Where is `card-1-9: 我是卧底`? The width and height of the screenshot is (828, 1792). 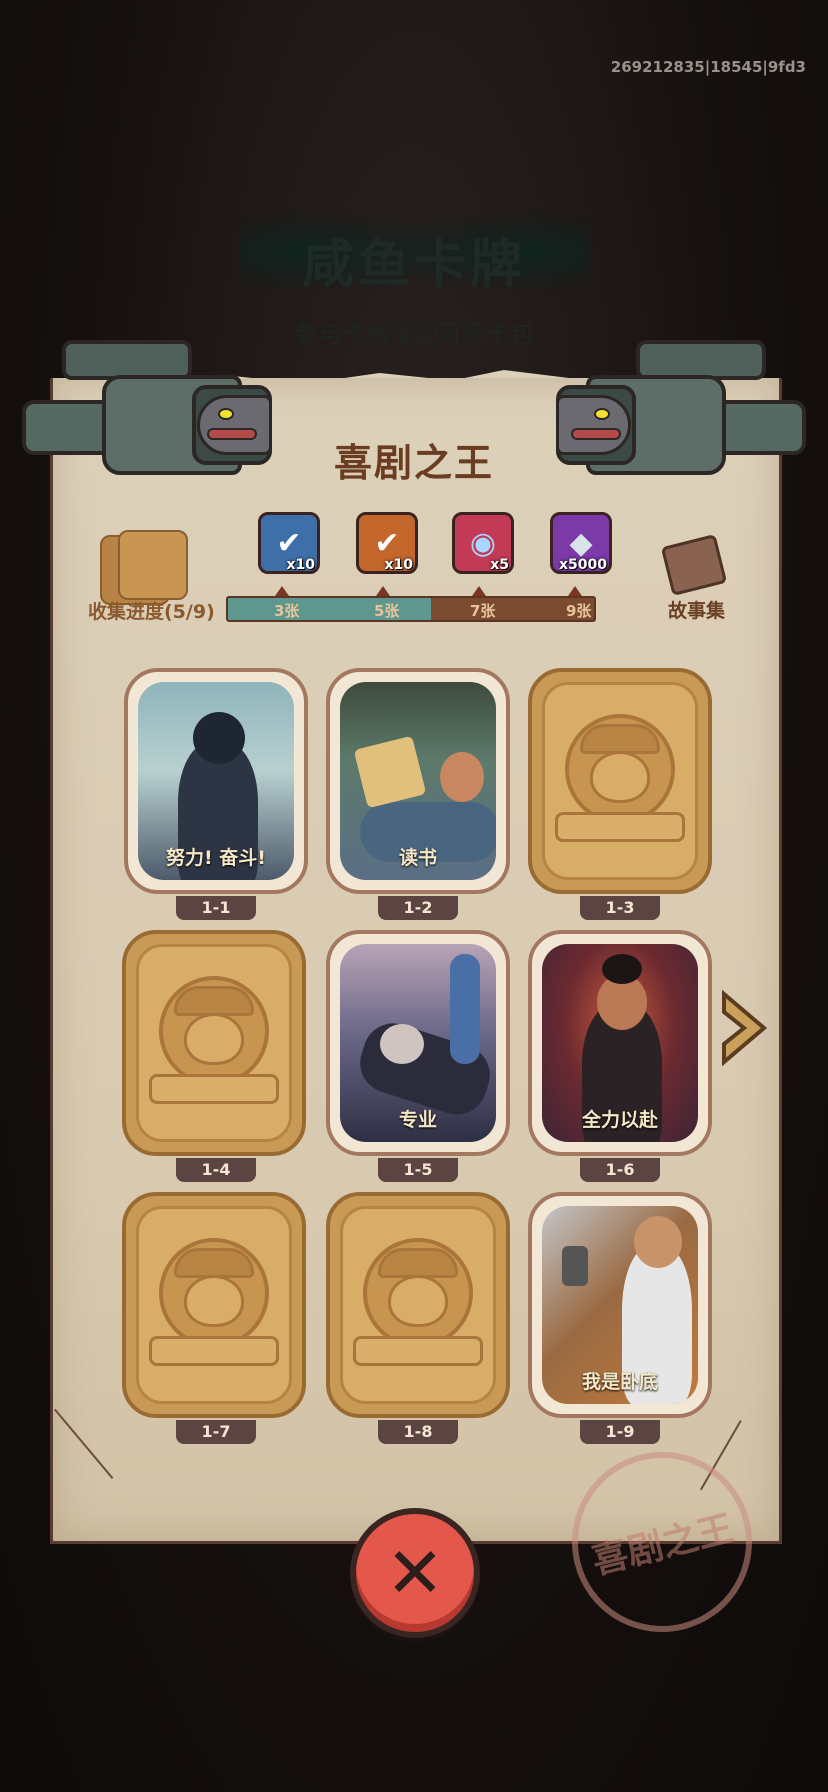
card-1-9: 我是卧底 is located at coordinates (620, 1305).